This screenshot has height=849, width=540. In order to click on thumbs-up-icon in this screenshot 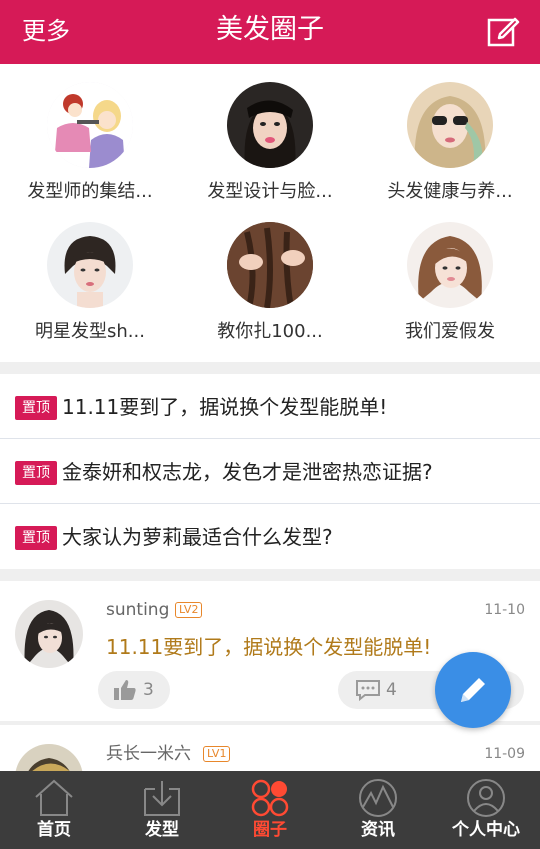, I will do `click(125, 690)`.